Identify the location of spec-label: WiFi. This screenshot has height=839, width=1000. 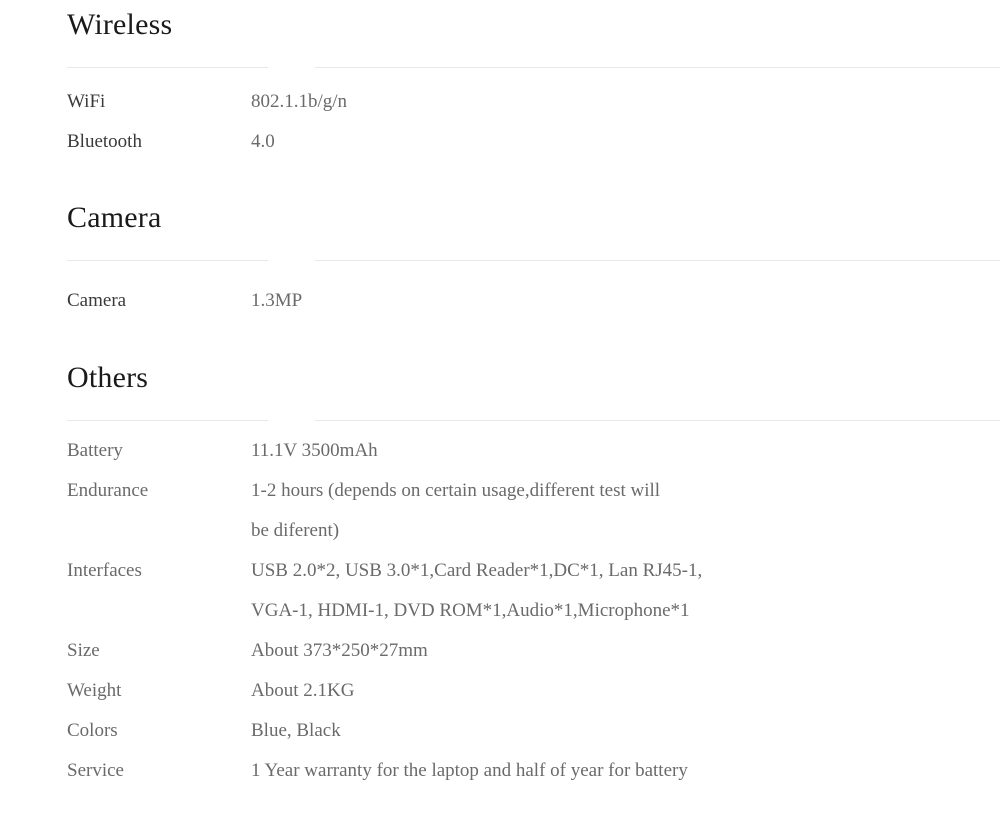
(86, 101).